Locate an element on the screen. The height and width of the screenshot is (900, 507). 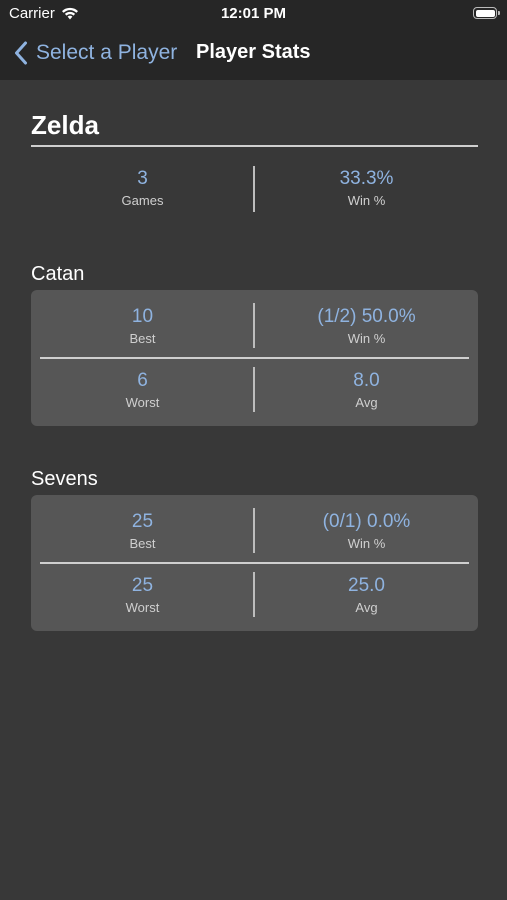
avg-stat: 8.0 Avg is located at coordinates (366, 390).